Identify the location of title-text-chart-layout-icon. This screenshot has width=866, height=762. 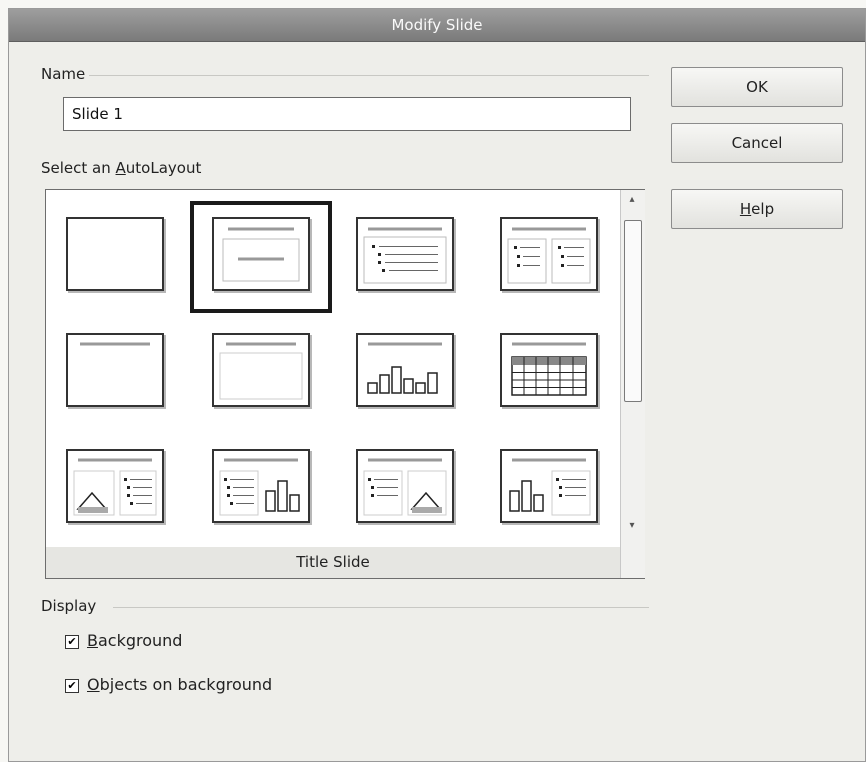
(261, 486).